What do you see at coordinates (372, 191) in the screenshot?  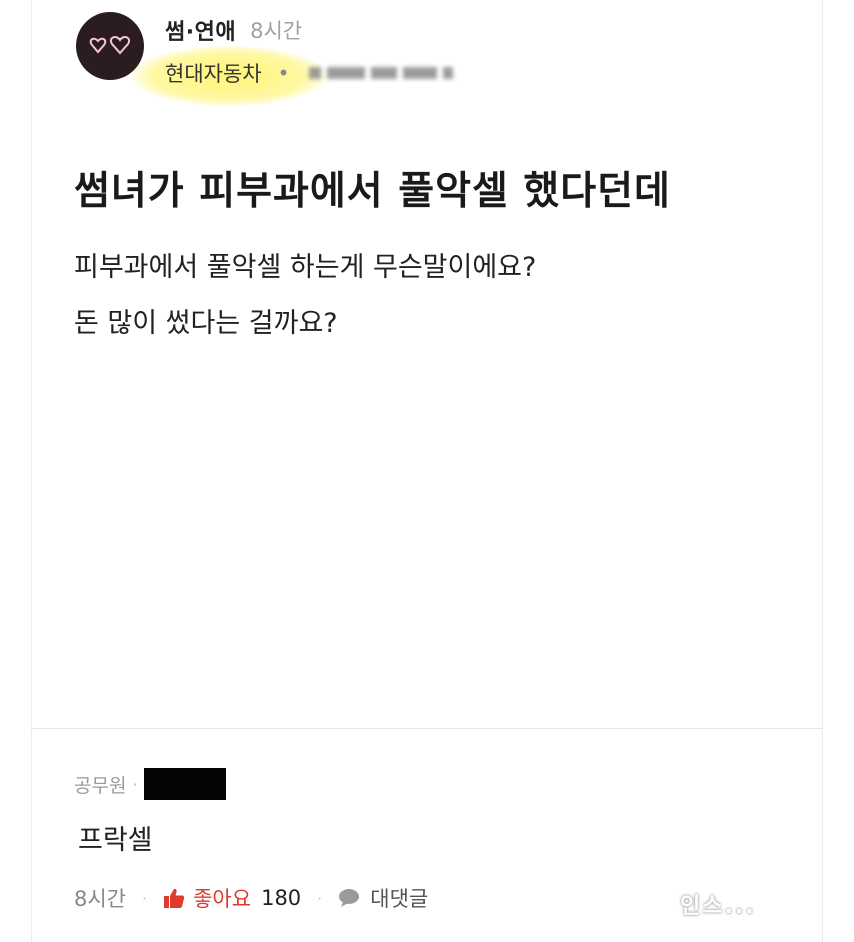 I see `post-title: 썸녀가 피부과에서 풀악셀 했다던데` at bounding box center [372, 191].